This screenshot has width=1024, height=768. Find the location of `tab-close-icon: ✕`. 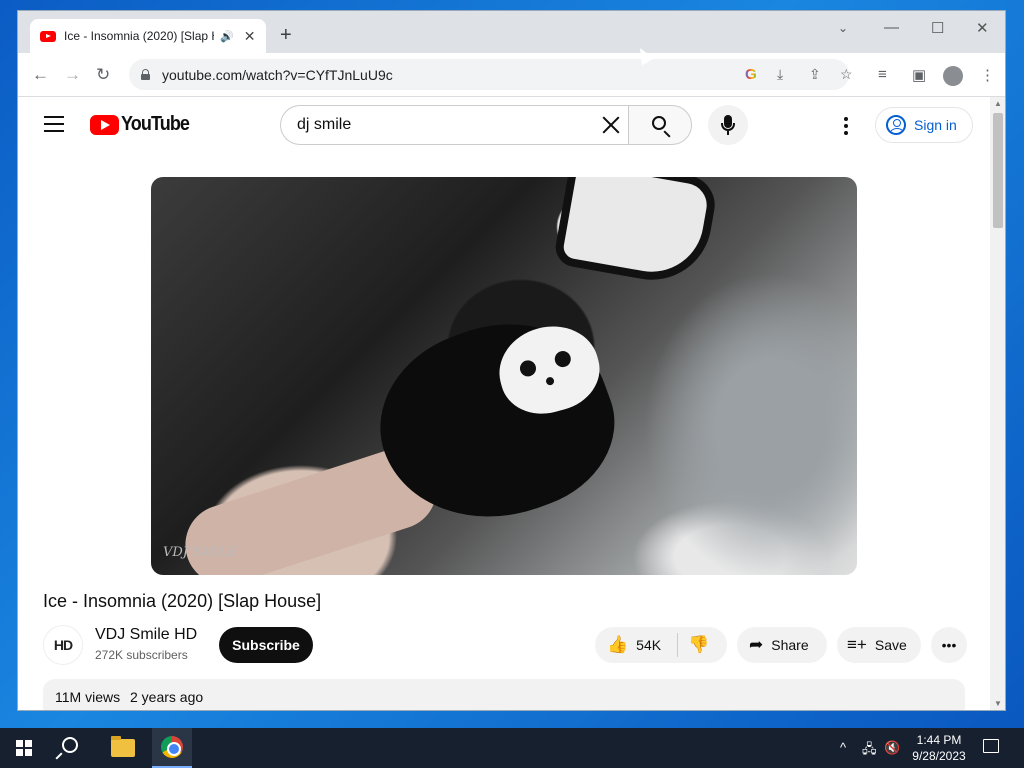

tab-close-icon: ✕ is located at coordinates (250, 36).